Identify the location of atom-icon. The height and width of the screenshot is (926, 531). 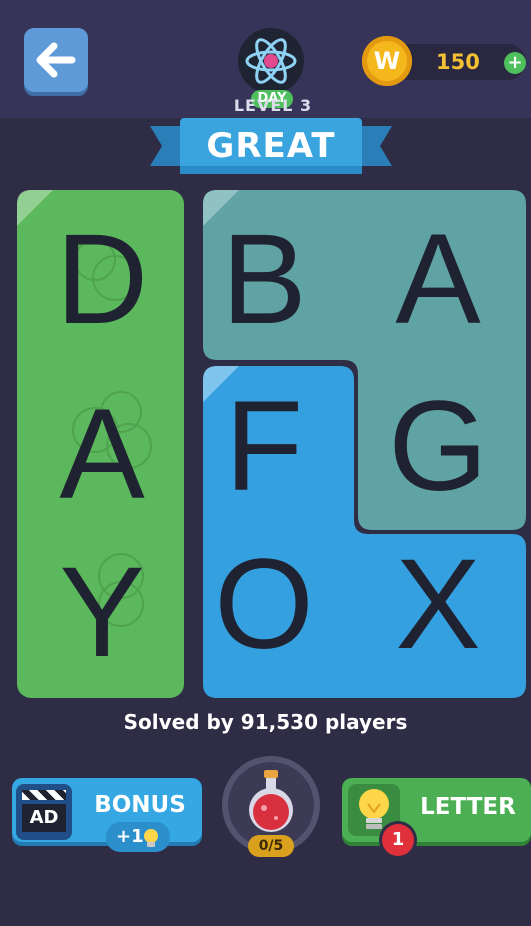
(271, 61).